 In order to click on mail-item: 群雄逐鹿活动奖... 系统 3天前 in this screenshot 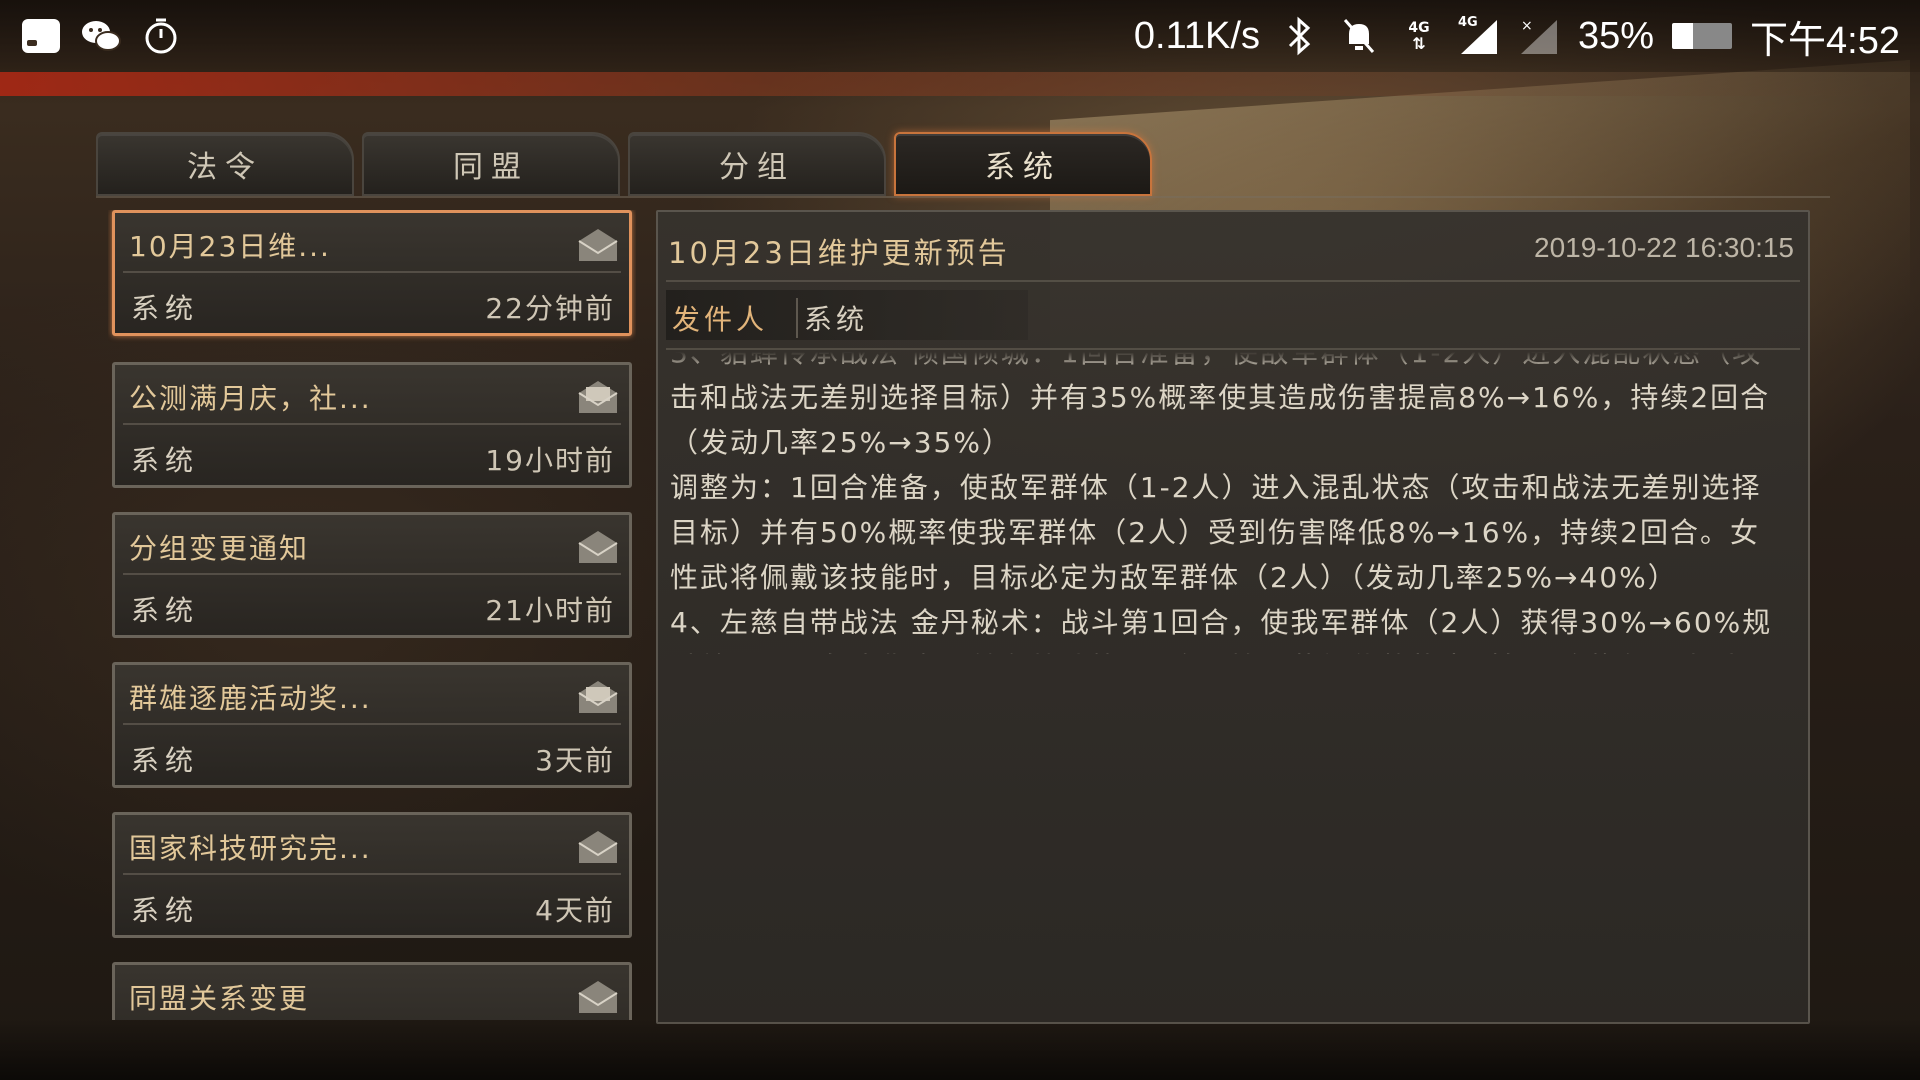, I will do `click(372, 725)`.